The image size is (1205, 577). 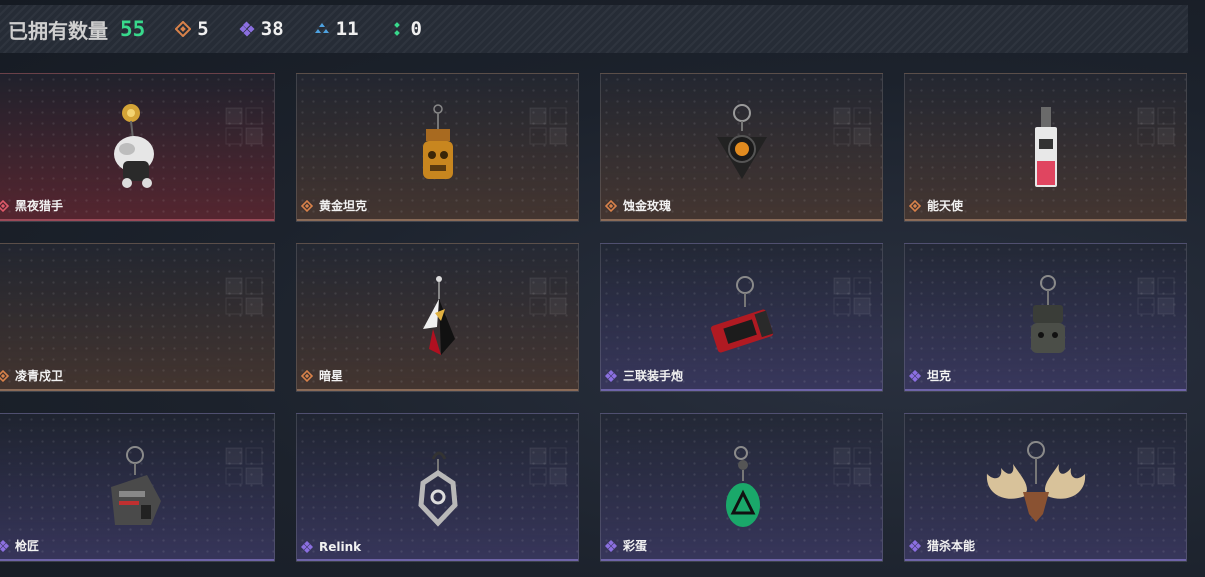 I want to click on item-name: Relink, so click(x=340, y=547).